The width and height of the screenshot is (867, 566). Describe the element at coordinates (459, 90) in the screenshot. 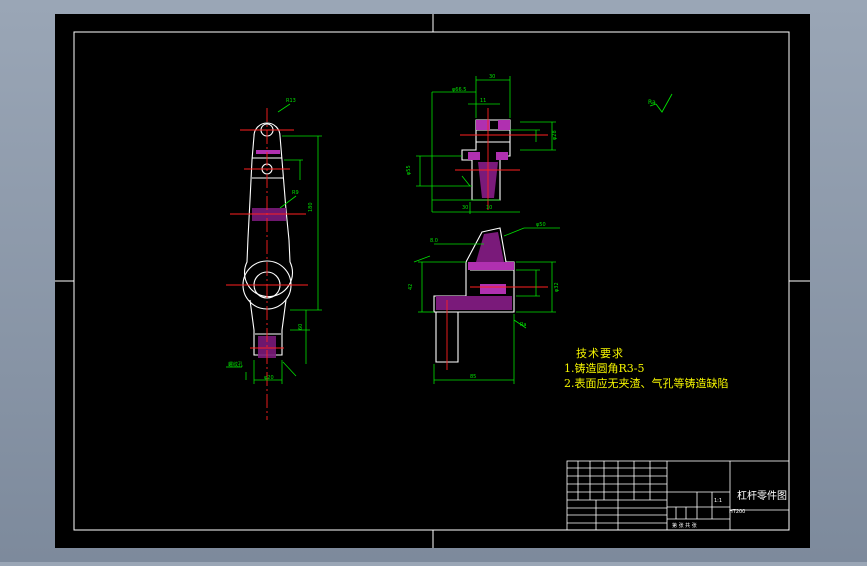

I see `svg-text: φ66.5` at that location.